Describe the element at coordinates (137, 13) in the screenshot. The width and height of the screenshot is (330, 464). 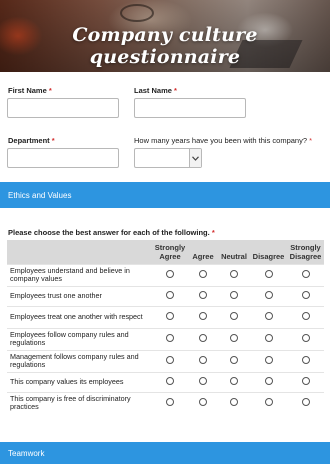
I see `glasses-decoration` at that location.